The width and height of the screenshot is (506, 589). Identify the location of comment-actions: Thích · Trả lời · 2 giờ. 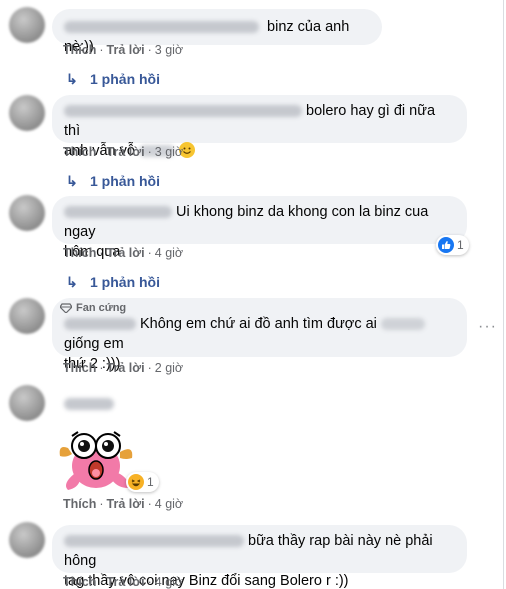
(123, 368).